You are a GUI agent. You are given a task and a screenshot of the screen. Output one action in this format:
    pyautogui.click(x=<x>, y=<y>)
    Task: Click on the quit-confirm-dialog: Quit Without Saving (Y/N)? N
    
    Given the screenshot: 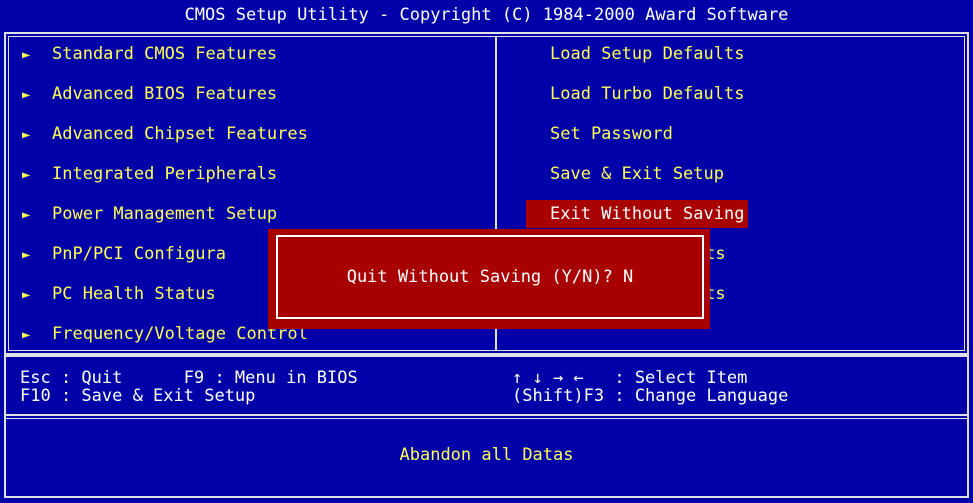 What is the action you would take?
    pyautogui.click(x=490, y=277)
    